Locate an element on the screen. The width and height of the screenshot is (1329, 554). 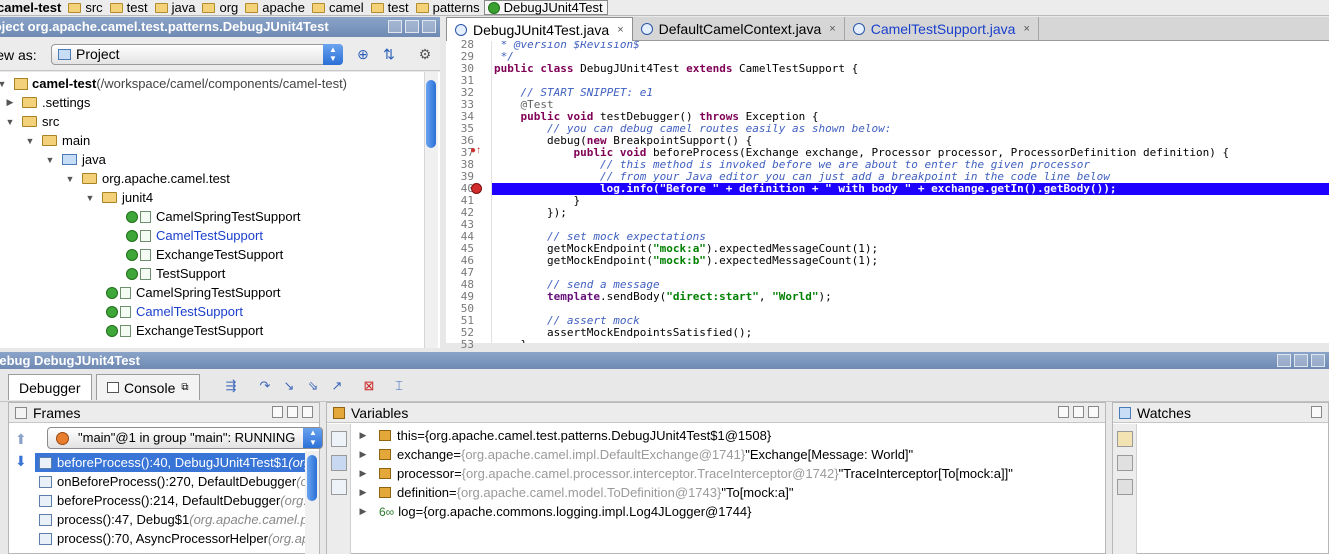
show-statics-icon is located at coordinates (339, 487).